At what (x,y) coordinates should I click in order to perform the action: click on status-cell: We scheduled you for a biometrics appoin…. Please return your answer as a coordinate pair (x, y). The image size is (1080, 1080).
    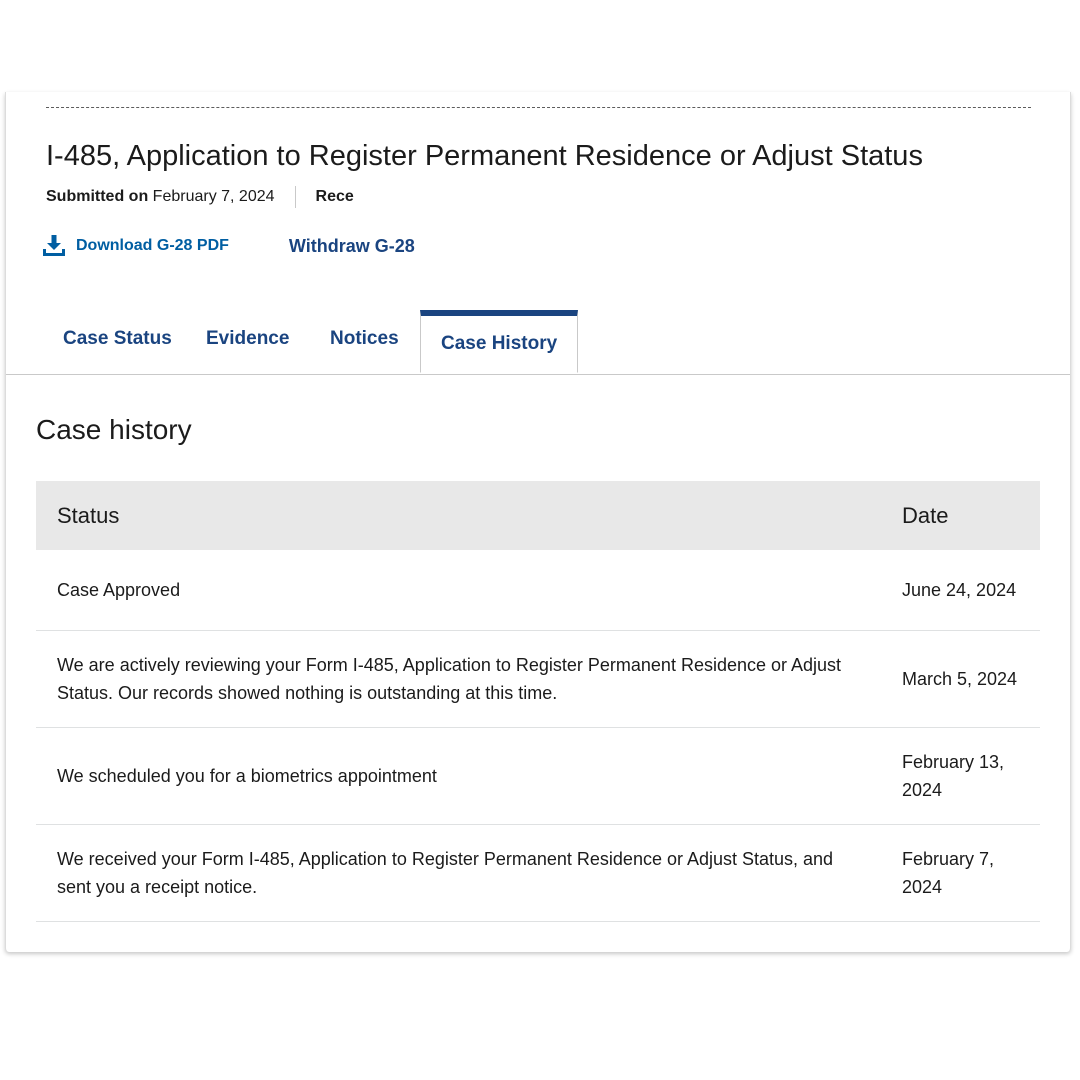
    Looking at the image, I should click on (458, 776).